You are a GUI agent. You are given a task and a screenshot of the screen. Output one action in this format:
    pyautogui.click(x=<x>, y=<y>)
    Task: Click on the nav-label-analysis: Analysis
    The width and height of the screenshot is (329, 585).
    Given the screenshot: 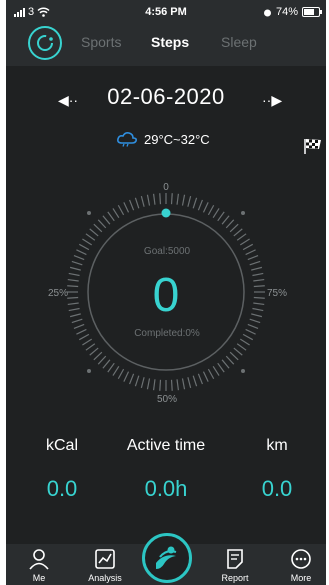 What is the action you would take?
    pyautogui.click(x=105, y=578)
    